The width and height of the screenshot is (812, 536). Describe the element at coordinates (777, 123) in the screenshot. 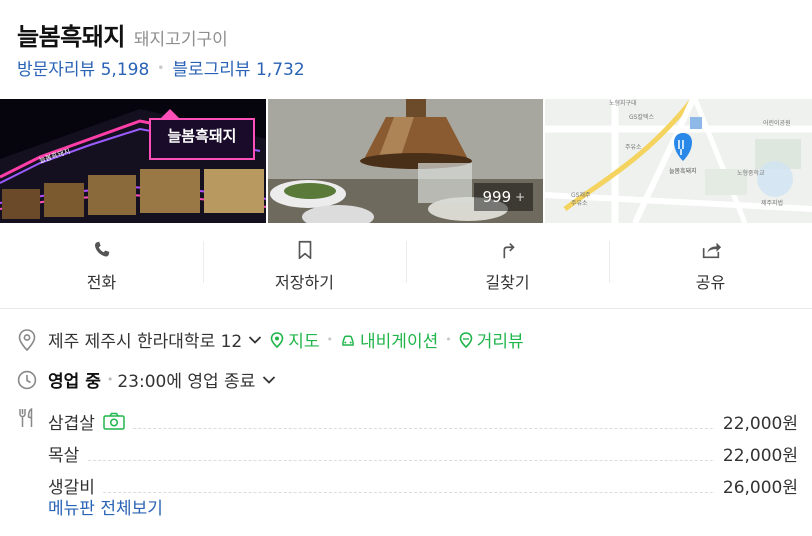

I see `map-label-9: 어린이공원` at that location.